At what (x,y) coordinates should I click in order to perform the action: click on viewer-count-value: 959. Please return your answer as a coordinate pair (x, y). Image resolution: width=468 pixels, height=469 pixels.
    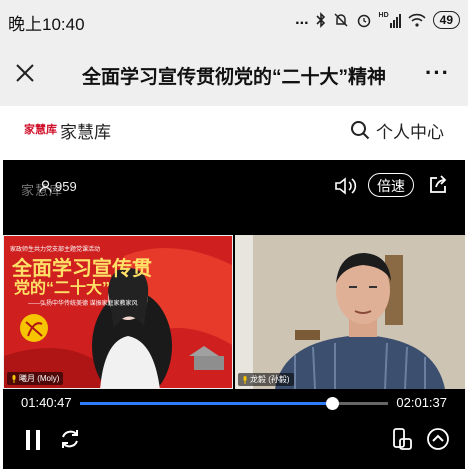
    Looking at the image, I should click on (66, 186).